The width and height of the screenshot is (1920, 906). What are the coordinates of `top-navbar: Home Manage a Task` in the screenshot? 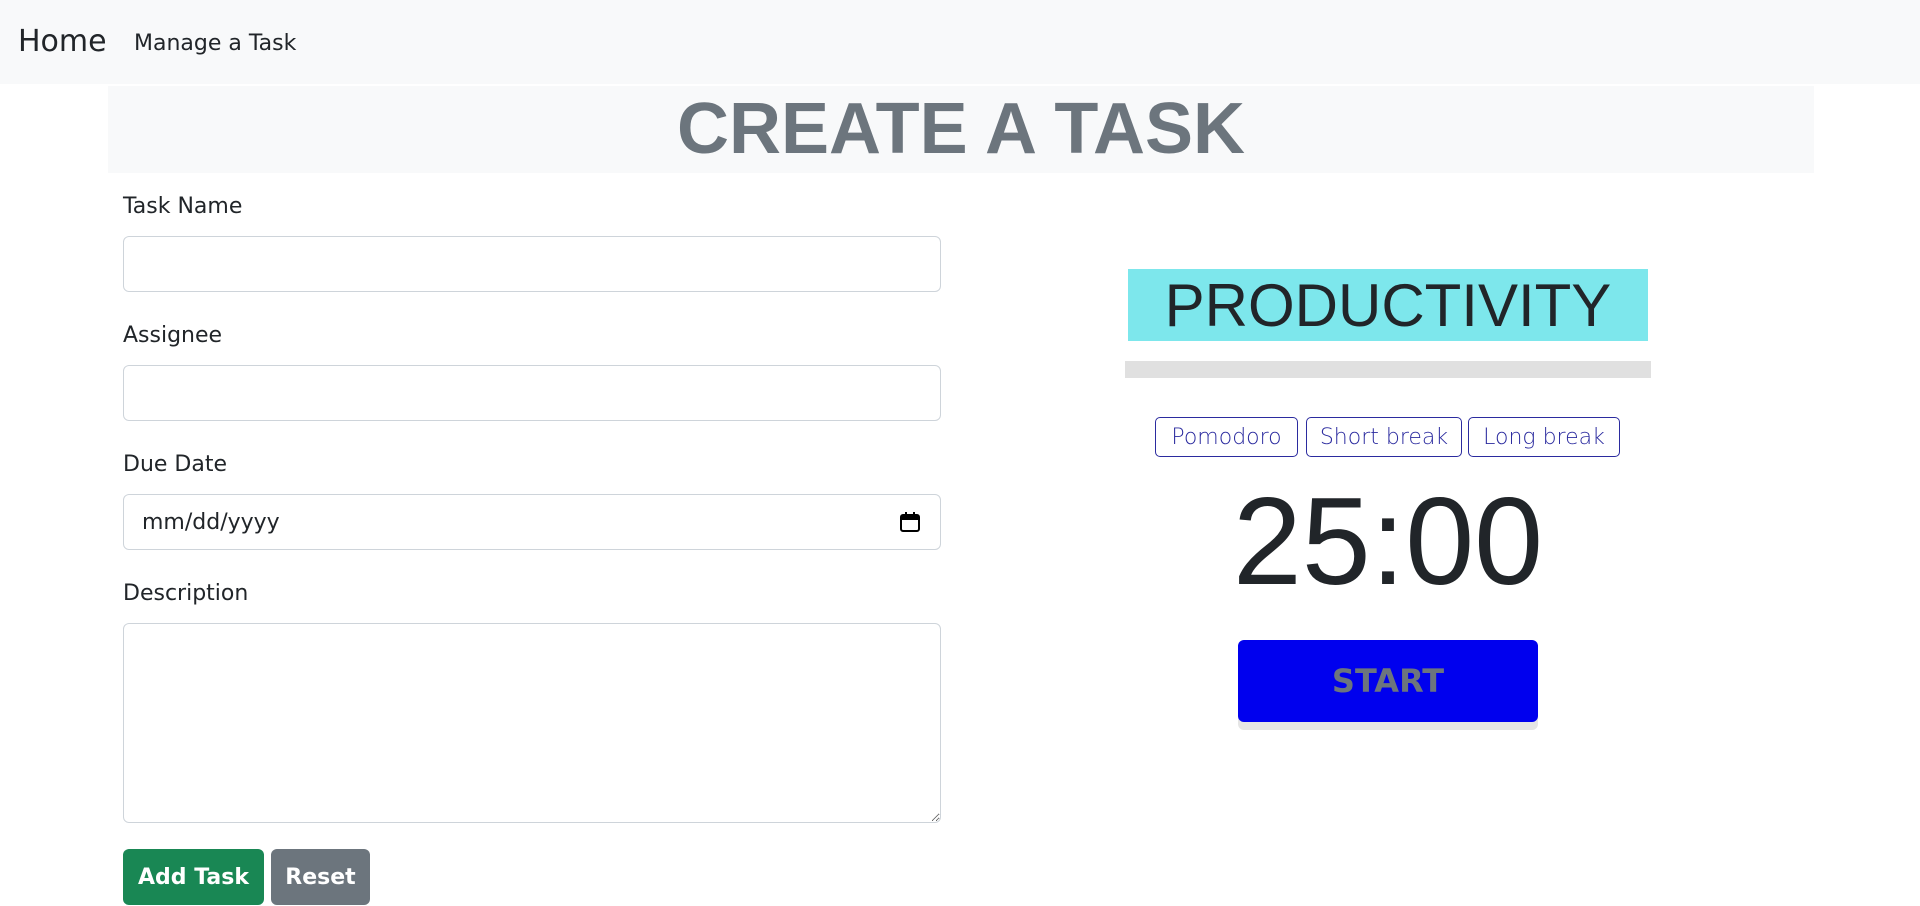 It's located at (960, 42).